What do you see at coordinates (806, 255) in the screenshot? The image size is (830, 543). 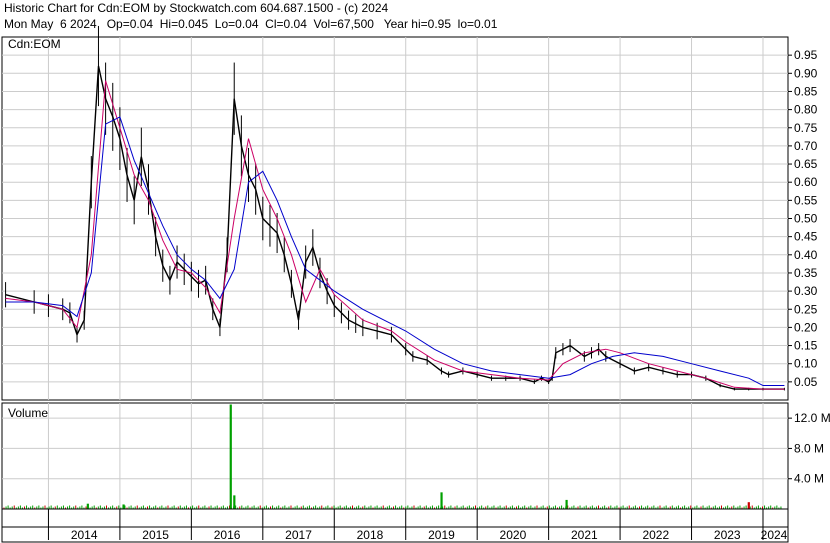 I see `price-tick-label: 0.40` at bounding box center [806, 255].